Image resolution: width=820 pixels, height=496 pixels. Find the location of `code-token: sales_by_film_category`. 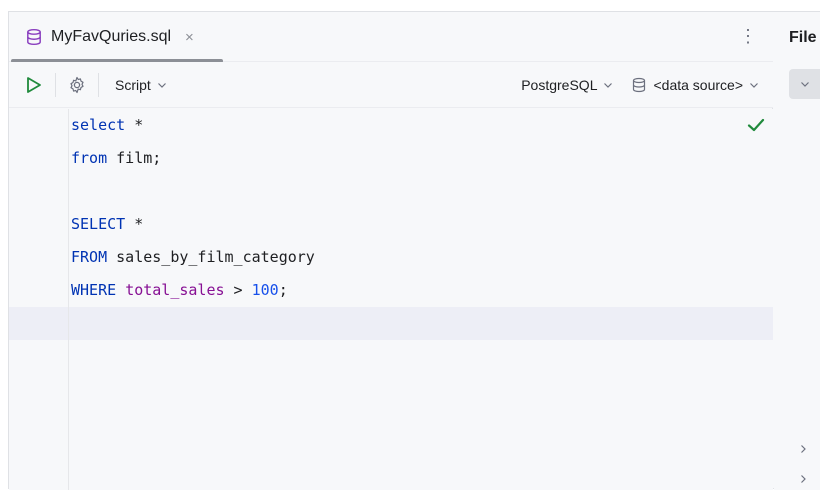

code-token: sales_by_film_category is located at coordinates (211, 257).